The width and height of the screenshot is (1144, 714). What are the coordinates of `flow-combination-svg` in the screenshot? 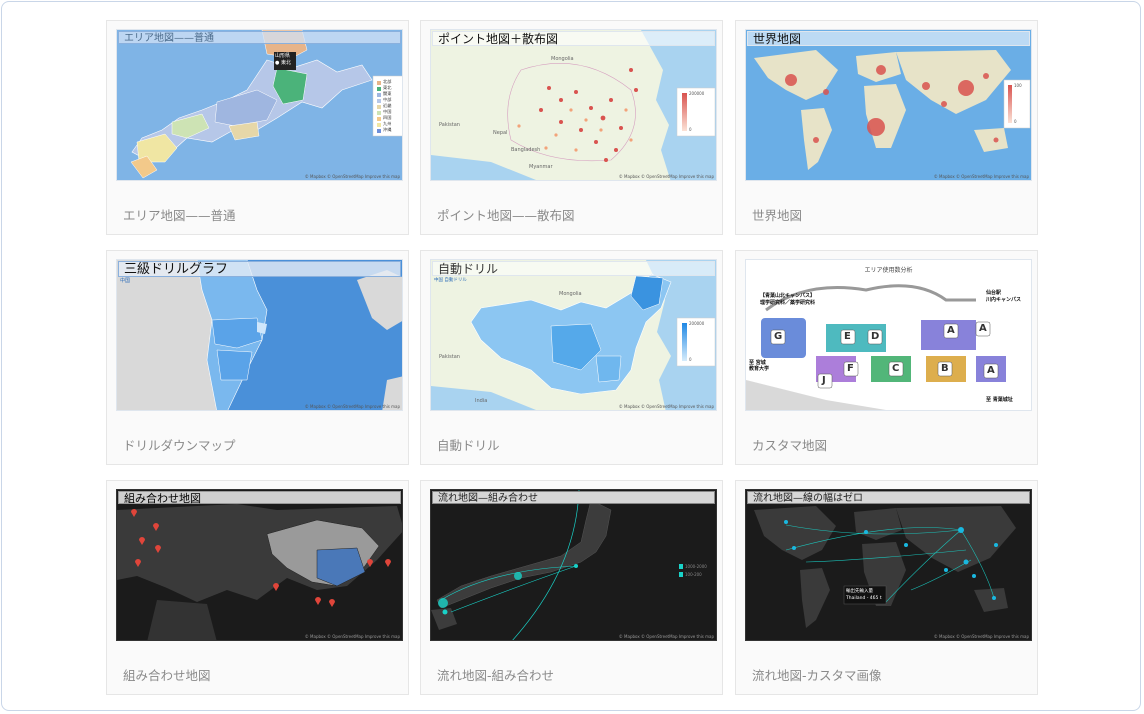 It's located at (573, 565).